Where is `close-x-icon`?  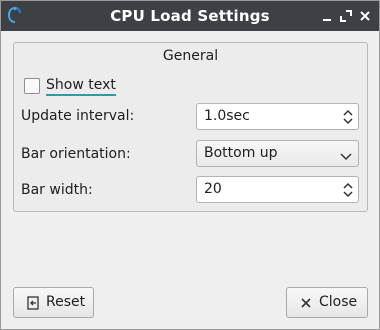
close-x-icon is located at coordinates (306, 303).